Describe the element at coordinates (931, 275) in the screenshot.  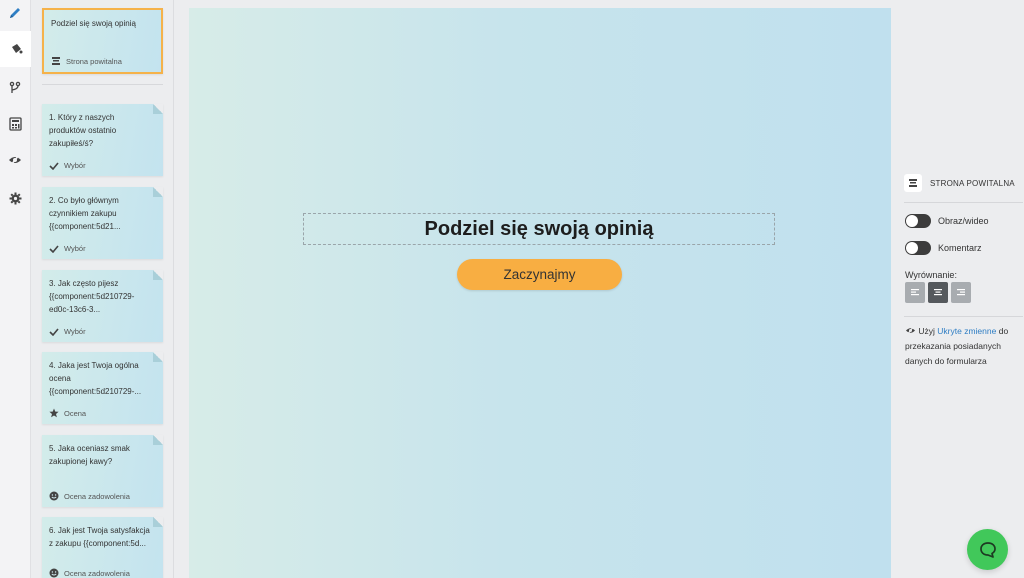
I see `alignment-label: Wyrównanie:` at that location.